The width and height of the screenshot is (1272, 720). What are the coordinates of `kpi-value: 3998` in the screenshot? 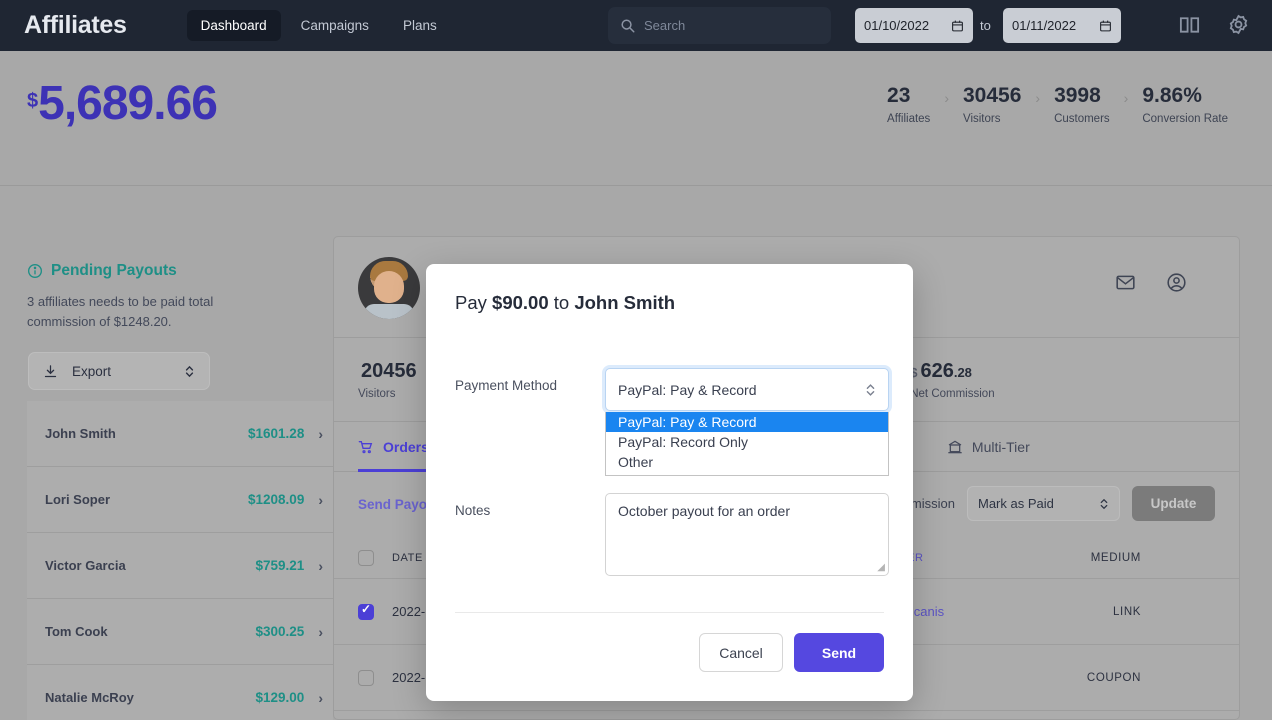 It's located at (1077, 95).